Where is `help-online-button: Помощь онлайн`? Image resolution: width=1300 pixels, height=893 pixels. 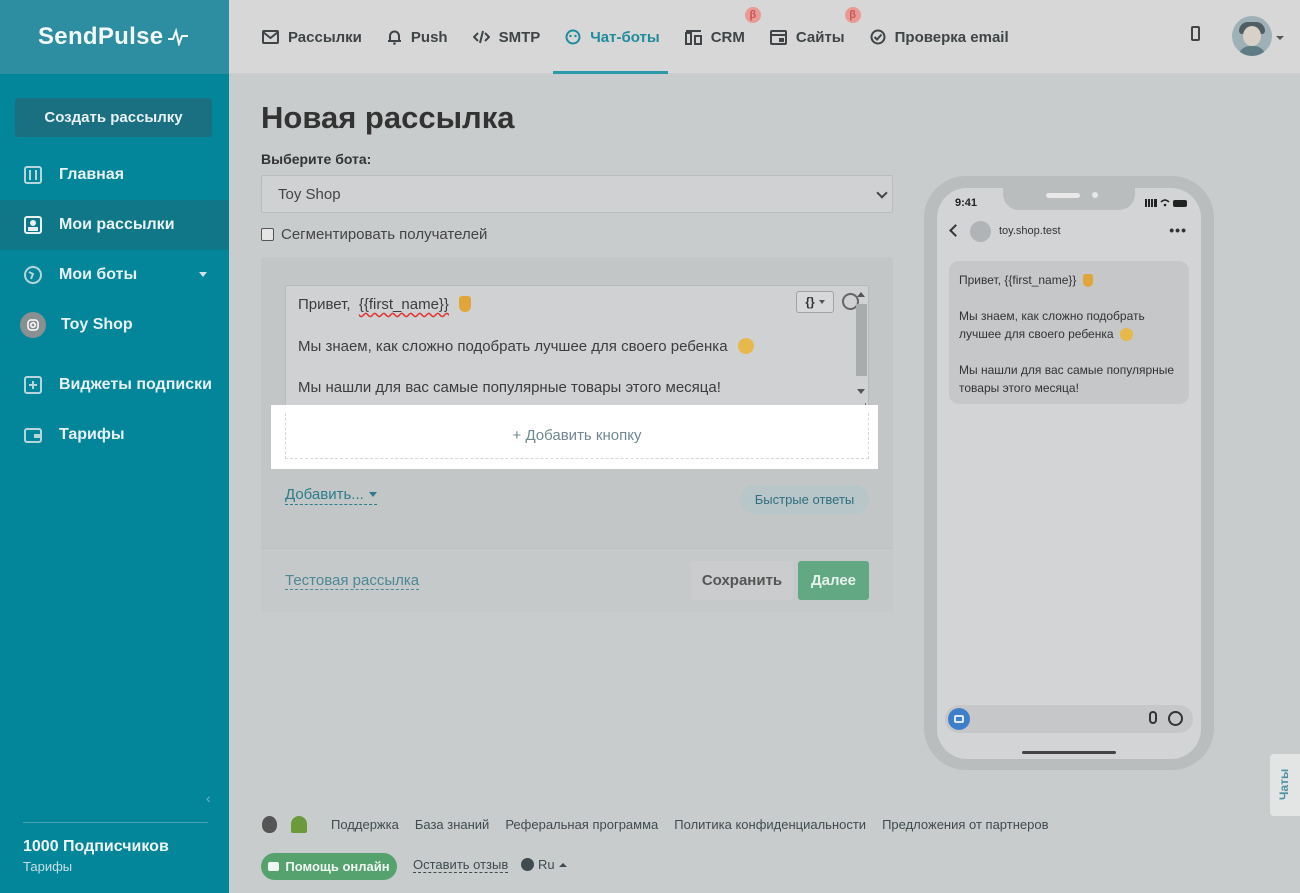 help-online-button: Помощь онлайн is located at coordinates (329, 866).